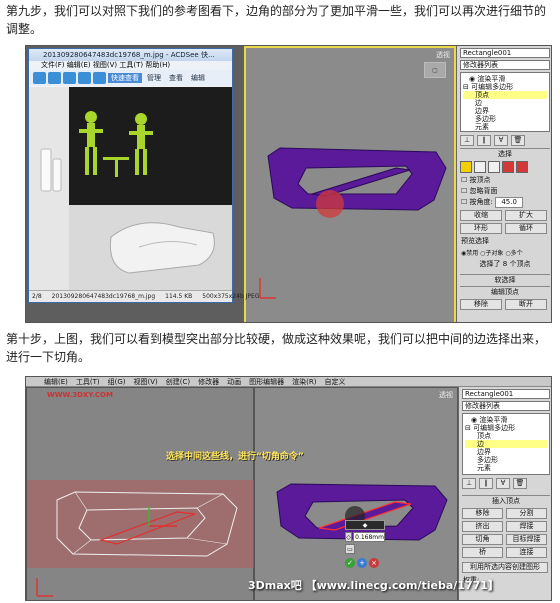 The width and height of the screenshot is (560, 603). I want to click on stack-item-editable-poly: ⊟ 可编辑多边形, so click(505, 87).